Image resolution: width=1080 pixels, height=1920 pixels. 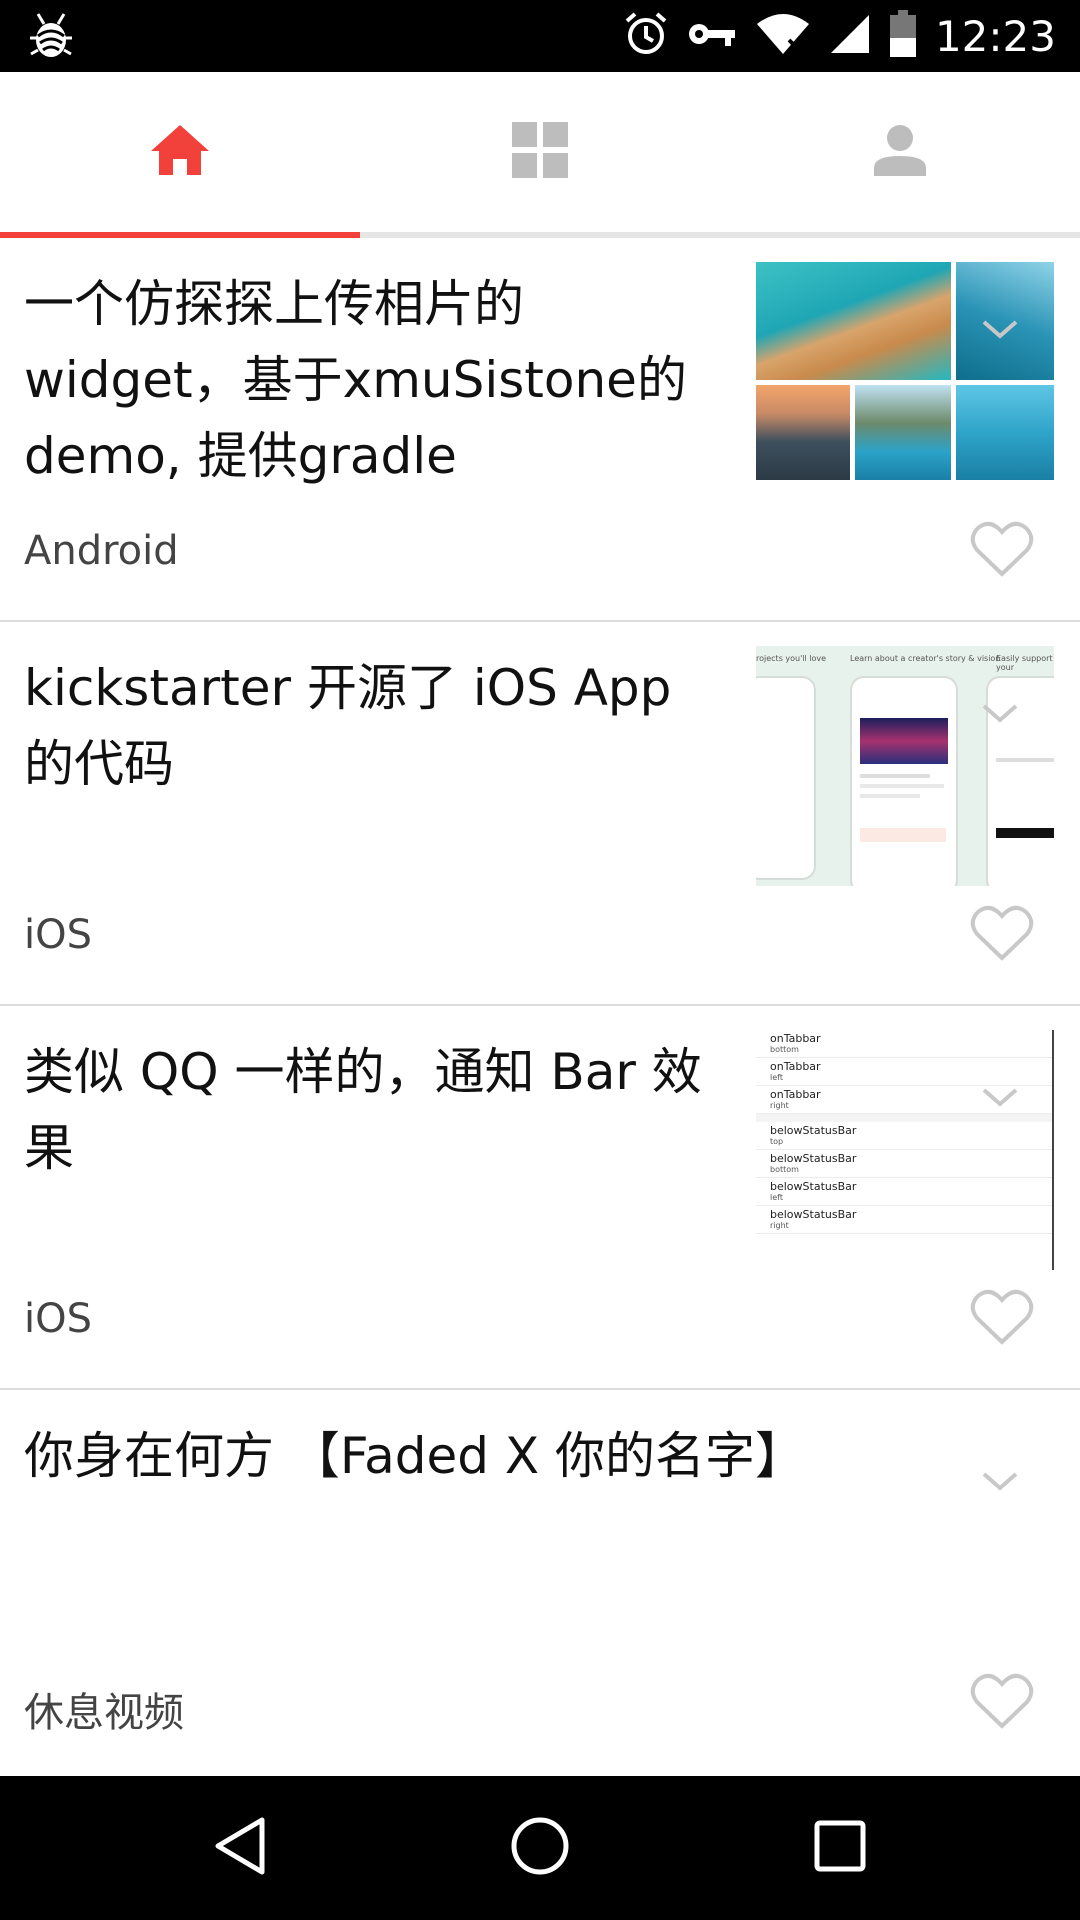 I want to click on item-title: kickstarter 开源了 iOS App 的代码, so click(x=374, y=726).